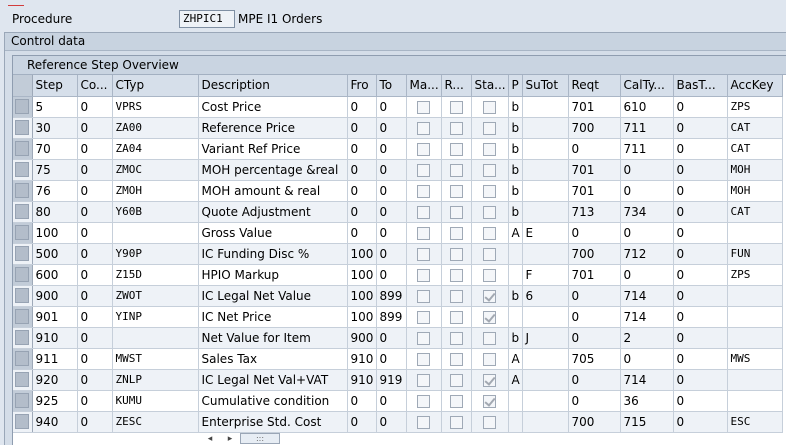  I want to click on cell-description: Cost Price, so click(273, 107).